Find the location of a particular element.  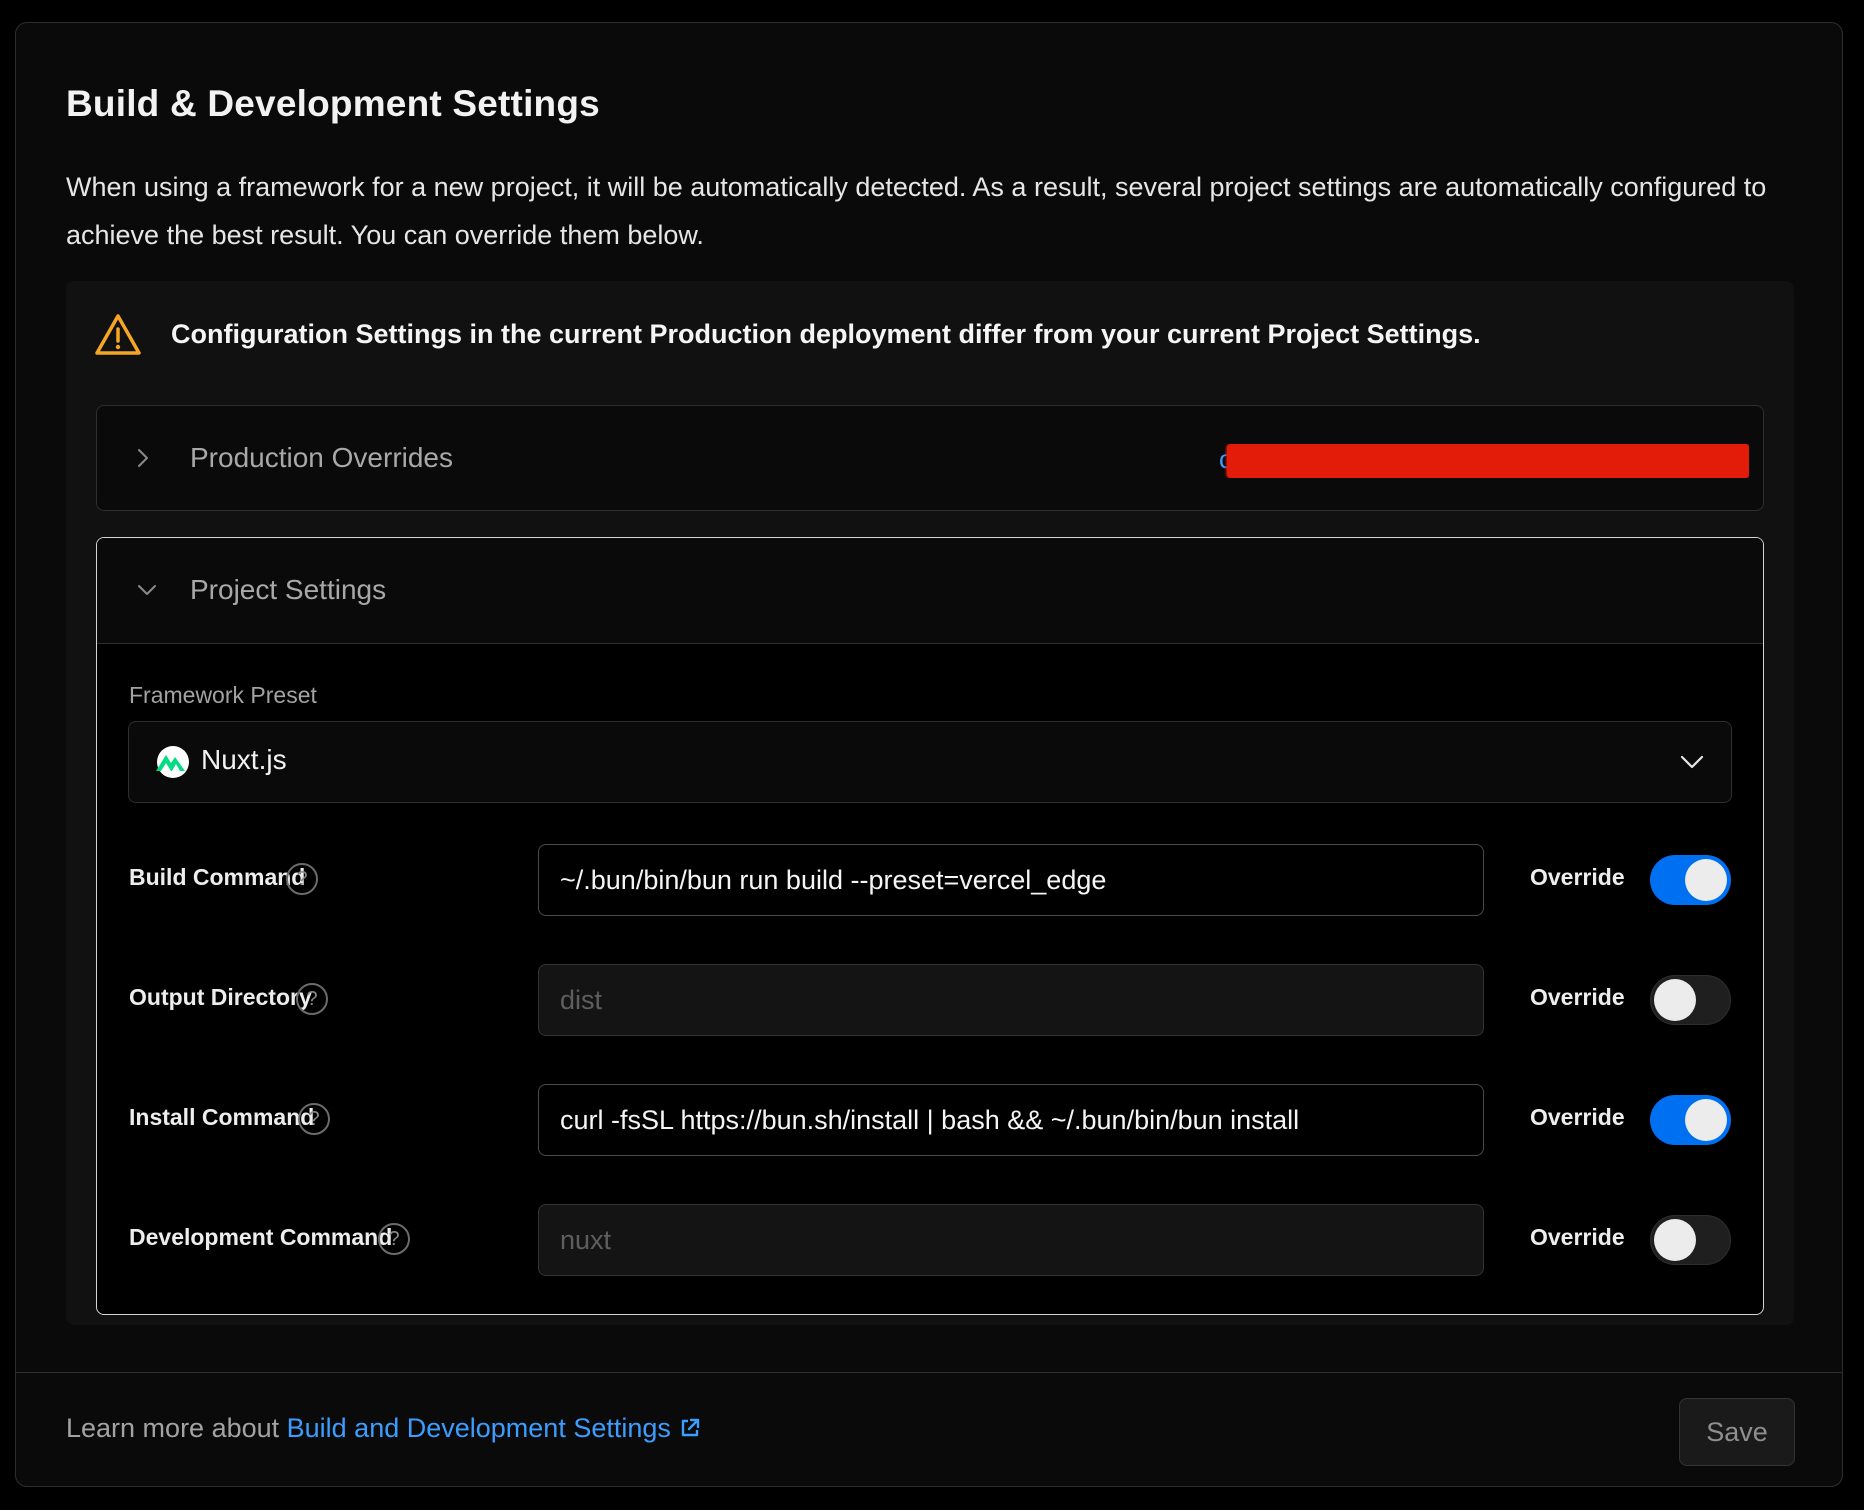

save-button: Save is located at coordinates (1737, 1432).